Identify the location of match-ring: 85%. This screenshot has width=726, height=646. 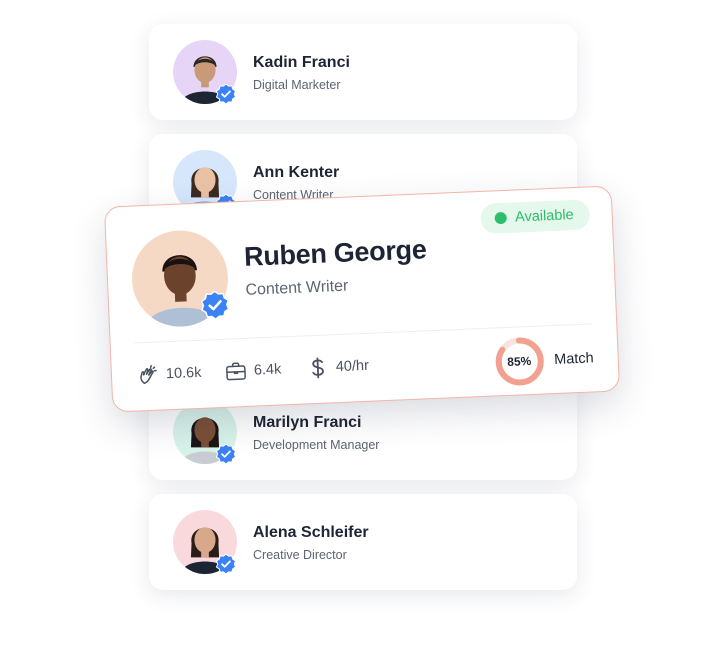
(519, 361).